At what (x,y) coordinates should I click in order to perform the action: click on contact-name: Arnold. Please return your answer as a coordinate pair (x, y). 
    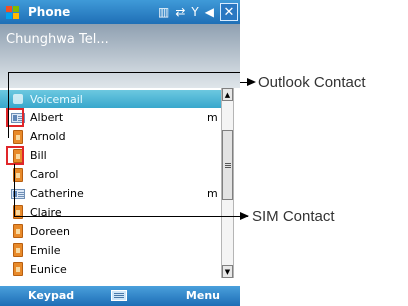
    Looking at the image, I should click on (48, 137).